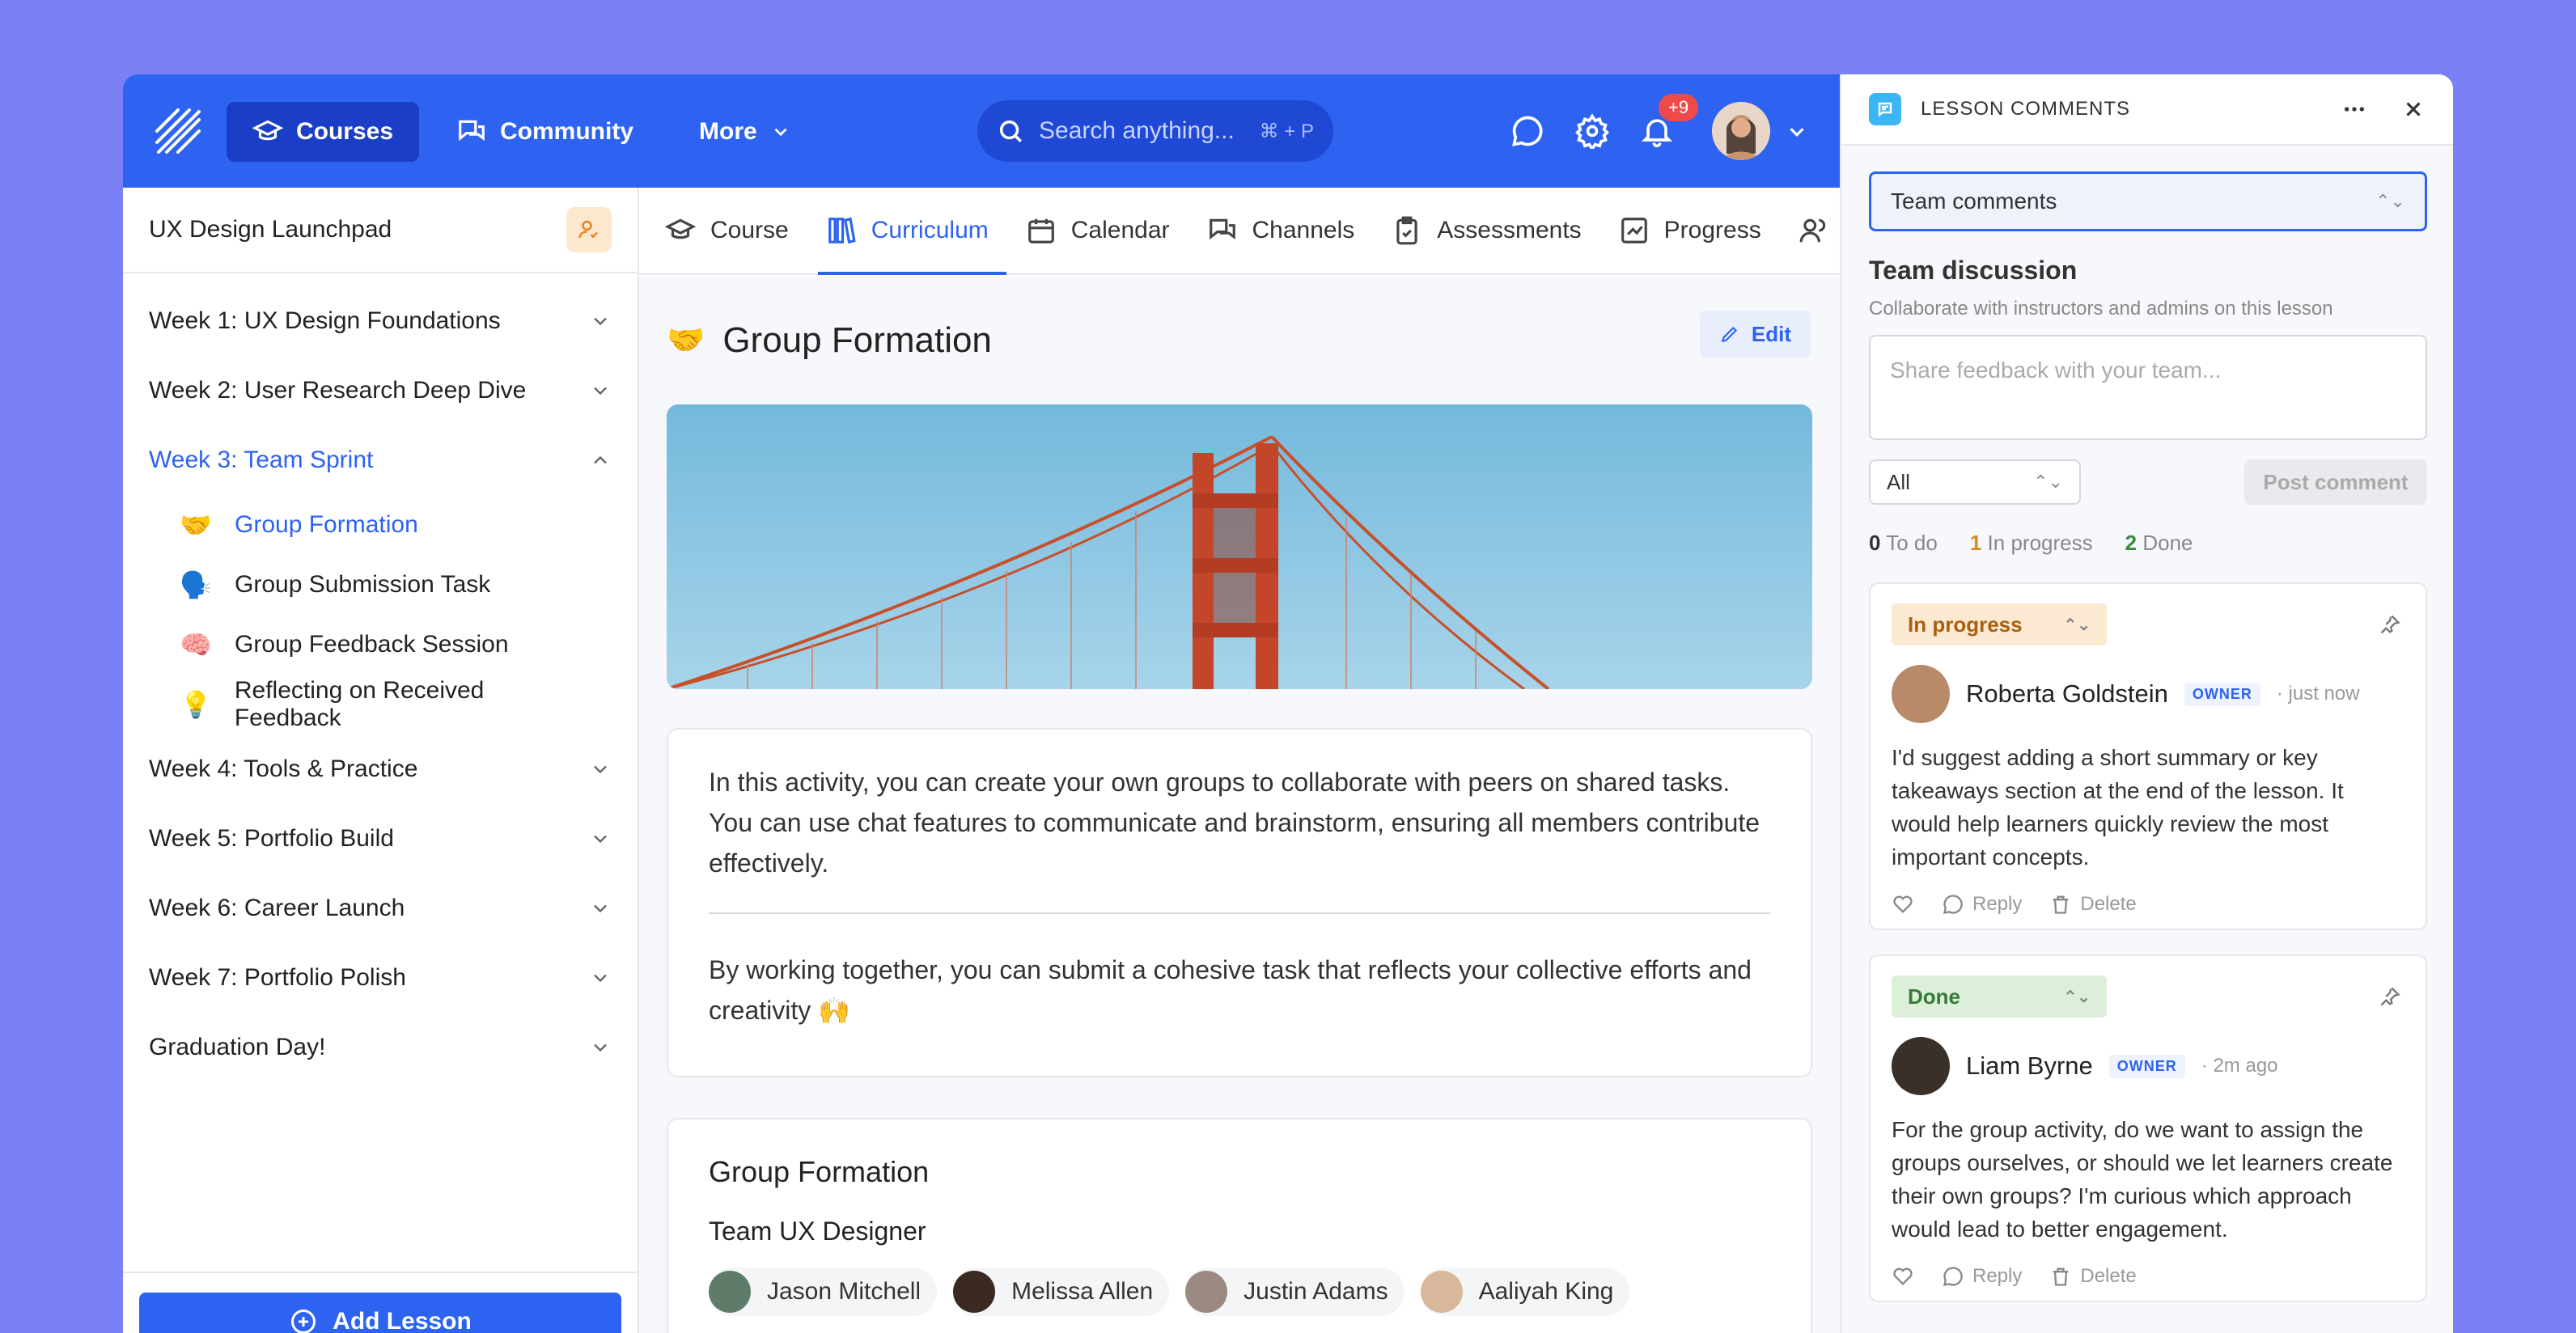 The height and width of the screenshot is (1333, 2576). What do you see at coordinates (1316, 1291) in the screenshot?
I see `member-name: Justin Adams` at bounding box center [1316, 1291].